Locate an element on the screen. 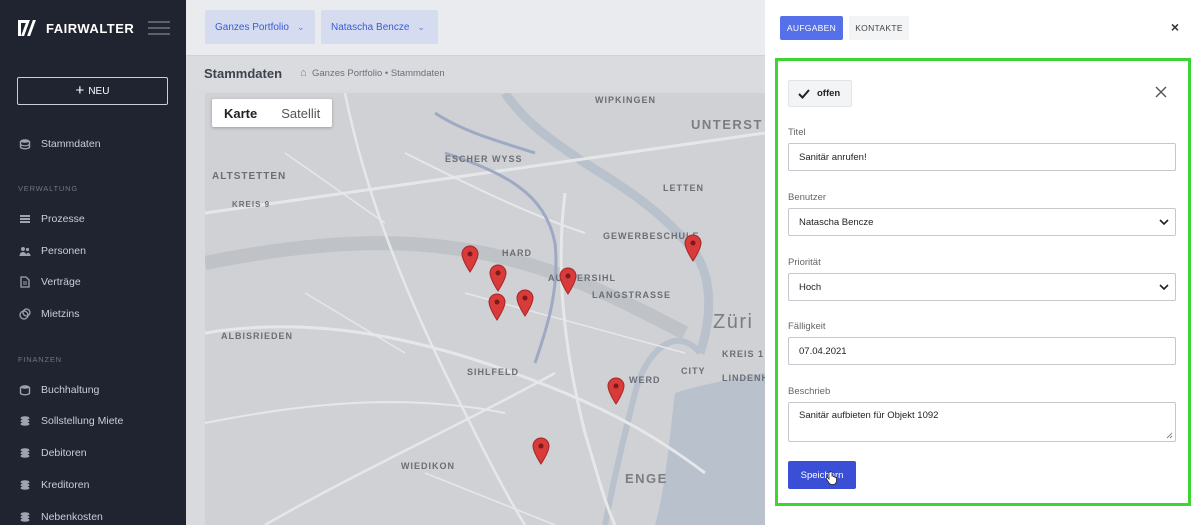  user-filter-dropdown: Natascha Bencze ⌄ is located at coordinates (379, 27).